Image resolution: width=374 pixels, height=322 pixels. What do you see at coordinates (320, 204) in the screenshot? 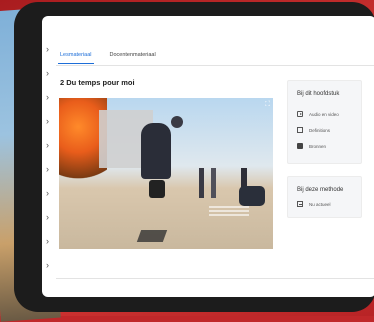
I see `resource-label: Nu actueel` at bounding box center [320, 204].